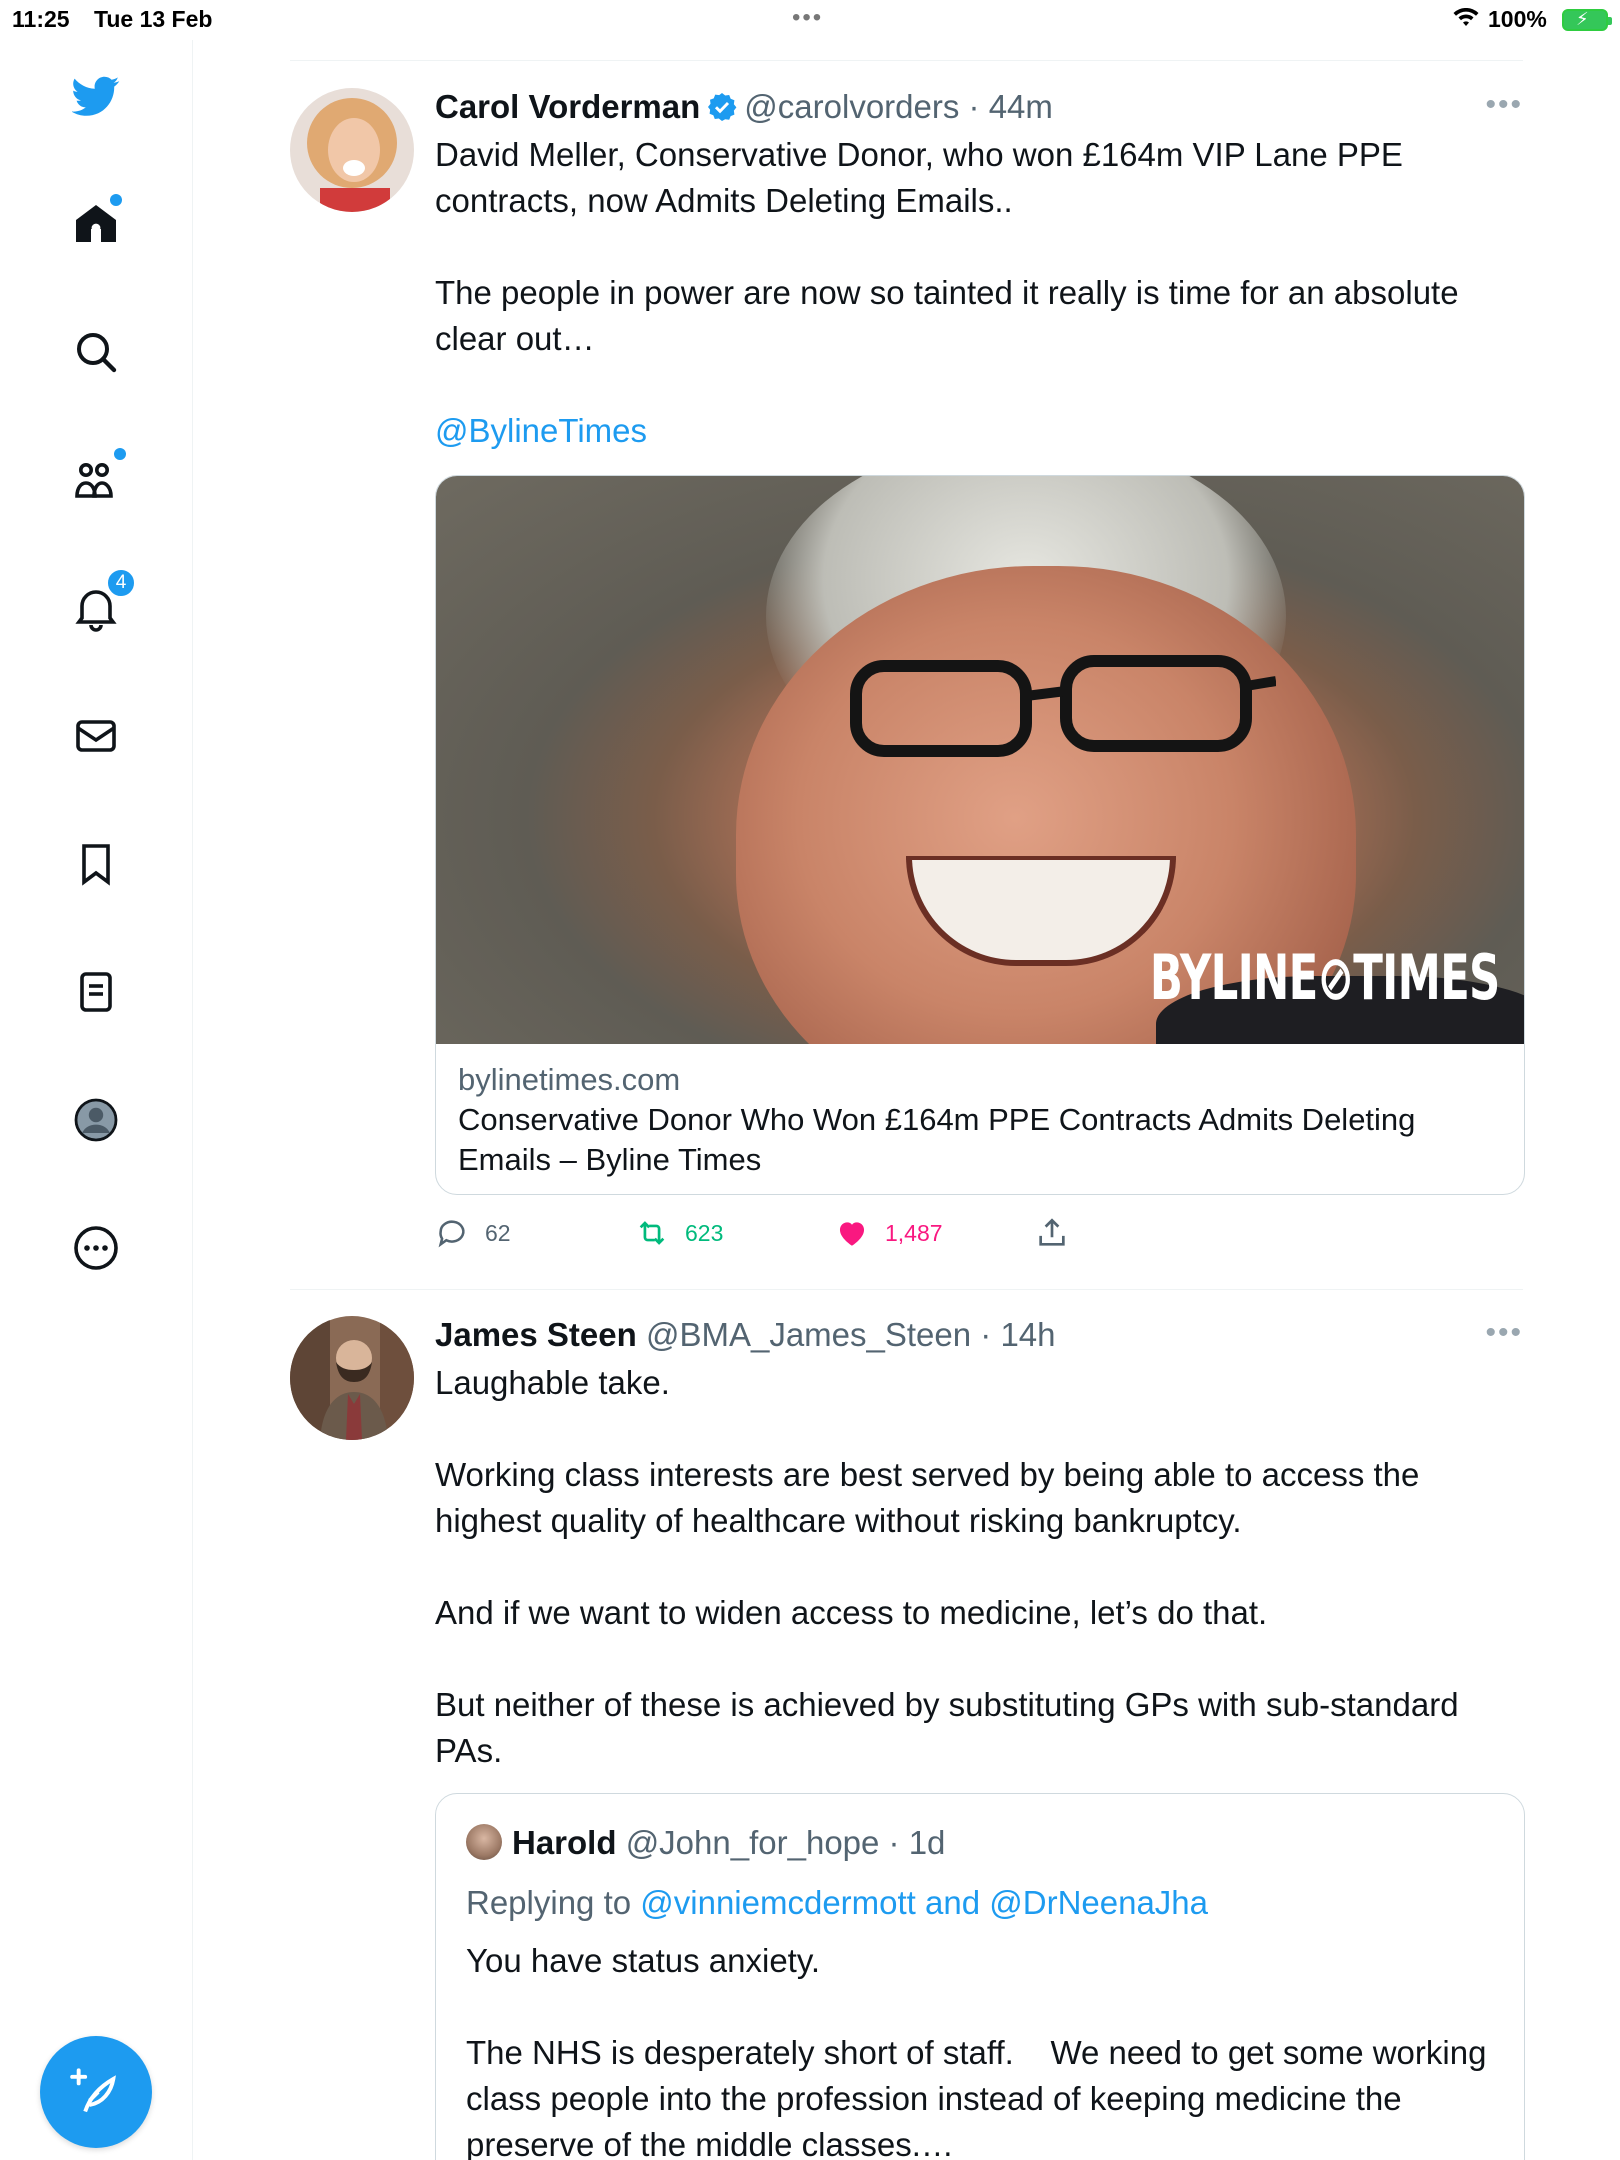 This screenshot has width=1620, height=2160. I want to click on retweet-count: 623, so click(704, 1232).